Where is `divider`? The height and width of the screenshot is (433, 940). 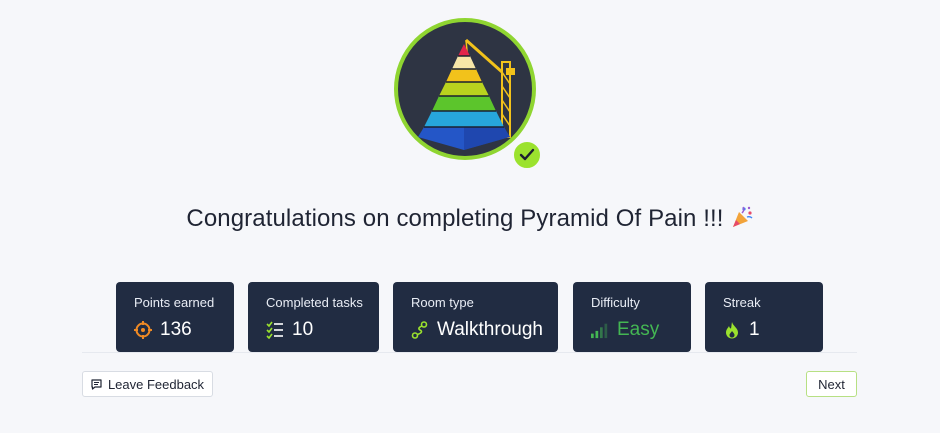 divider is located at coordinates (469, 352).